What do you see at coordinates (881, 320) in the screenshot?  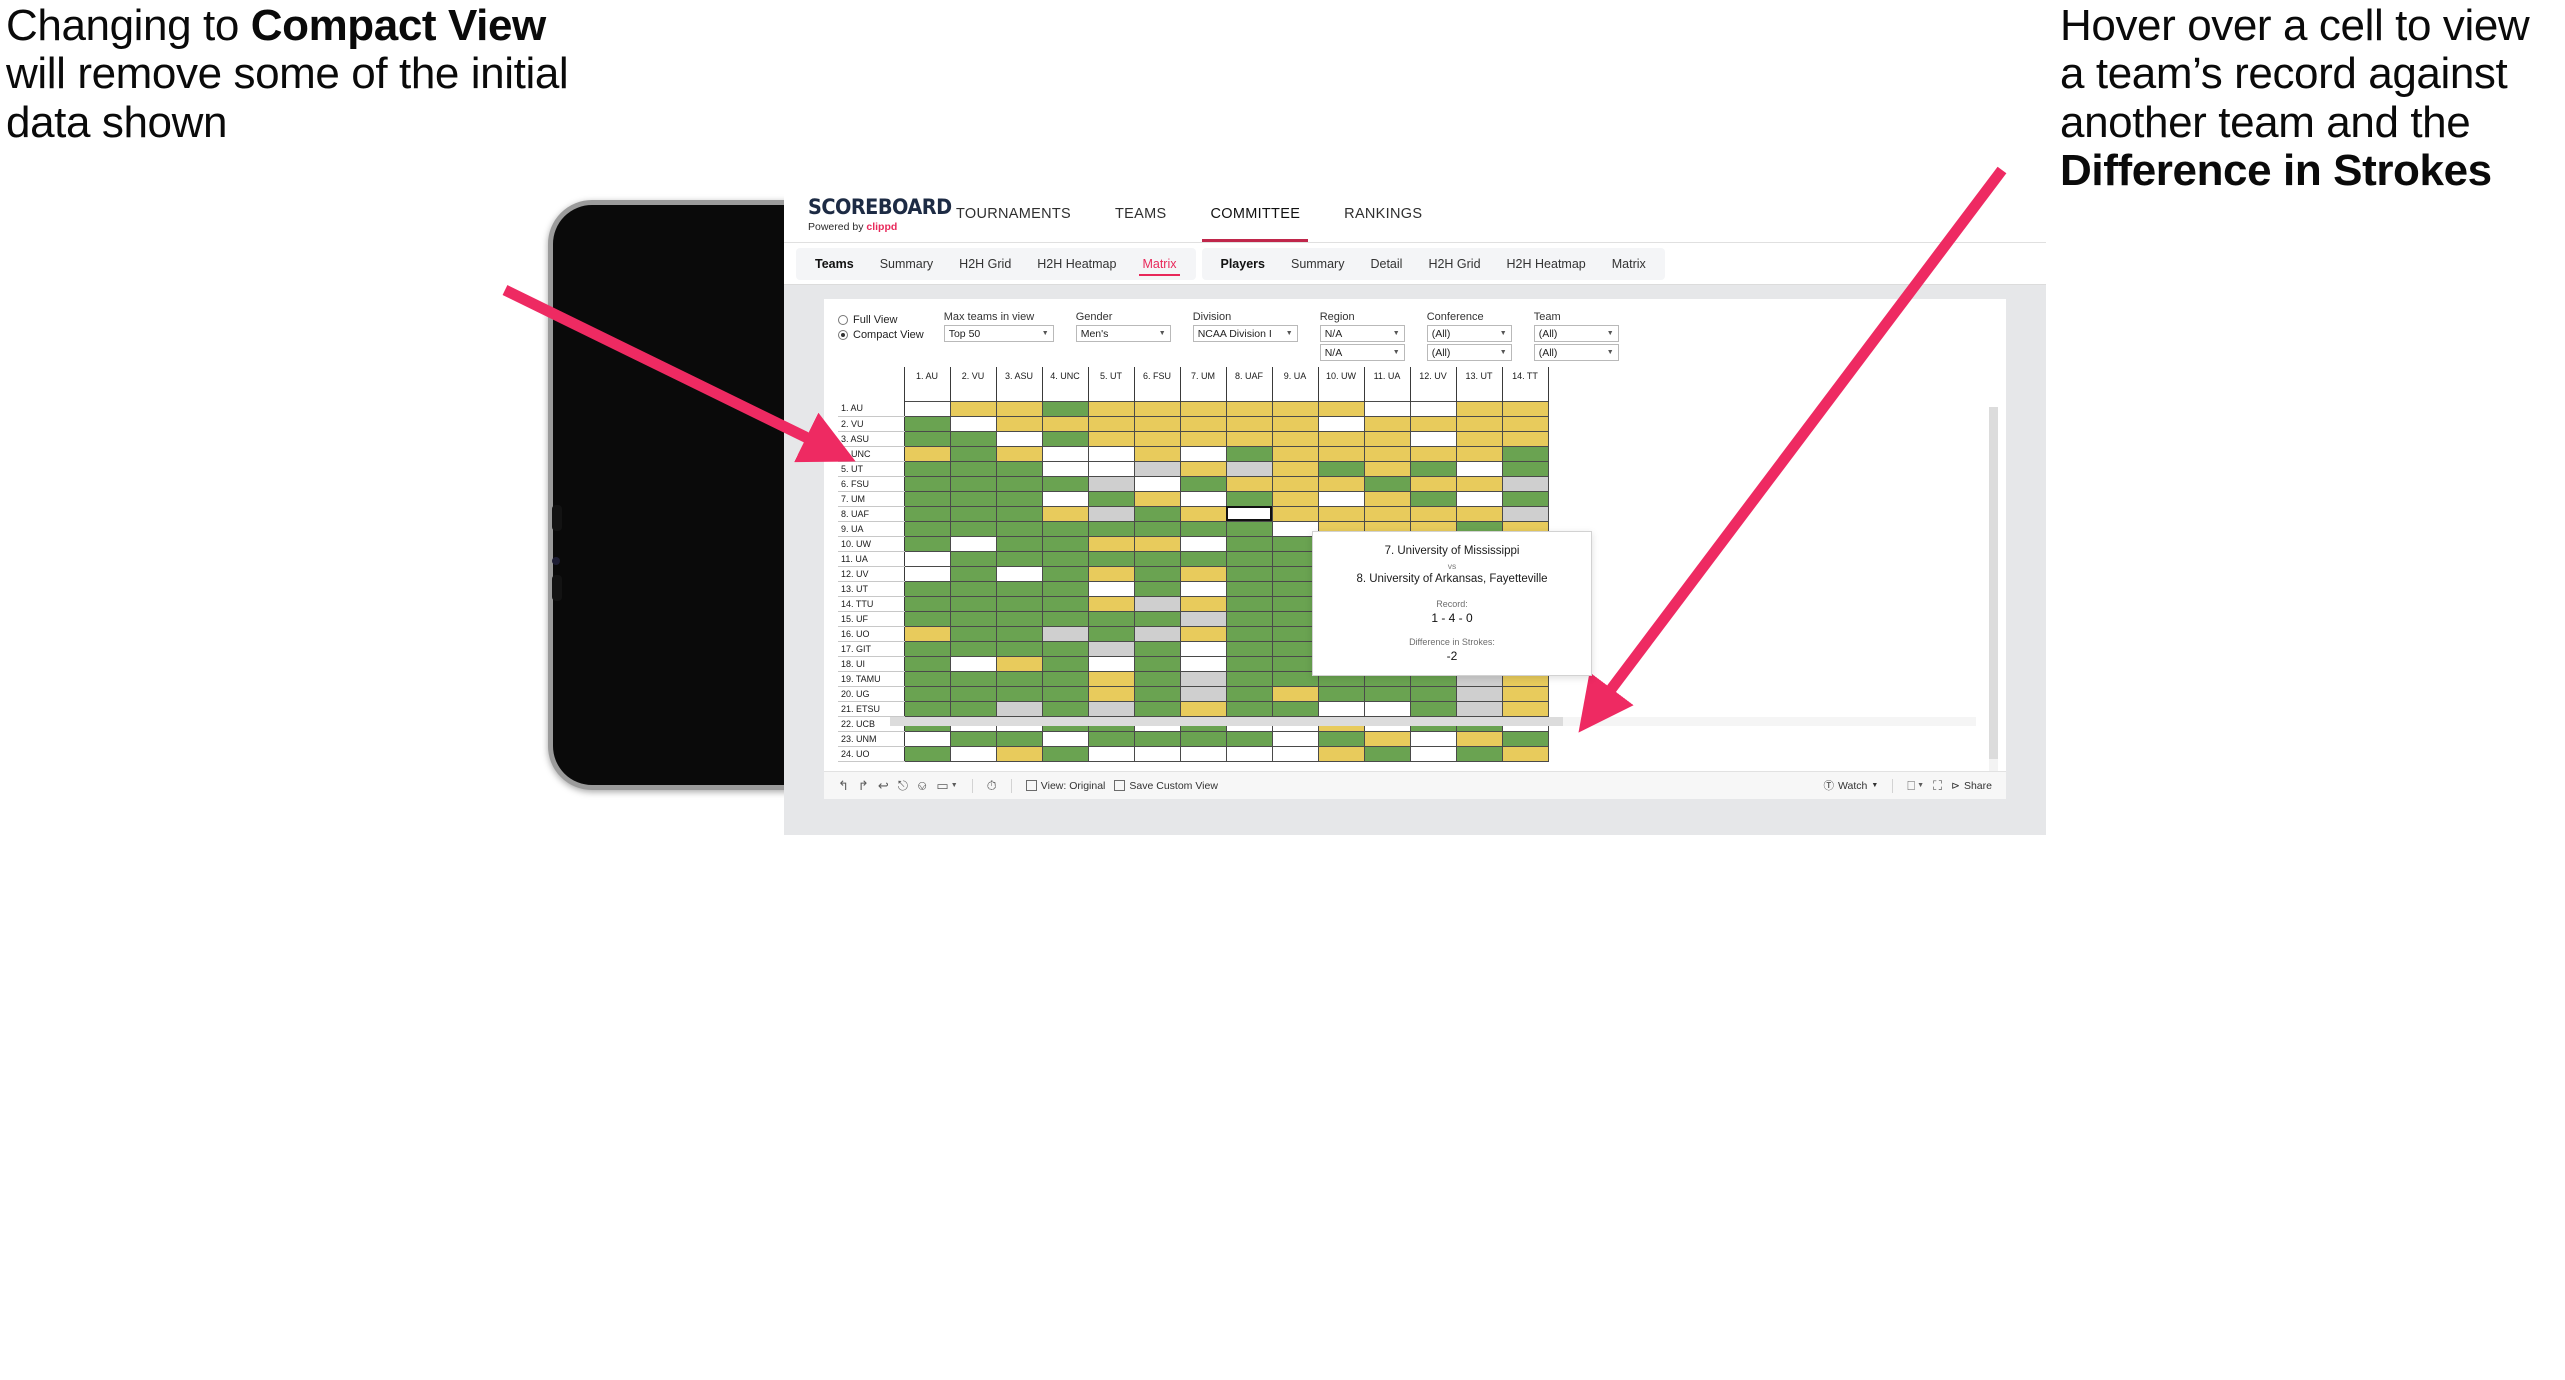 I see `radio-full-view: Full View` at bounding box center [881, 320].